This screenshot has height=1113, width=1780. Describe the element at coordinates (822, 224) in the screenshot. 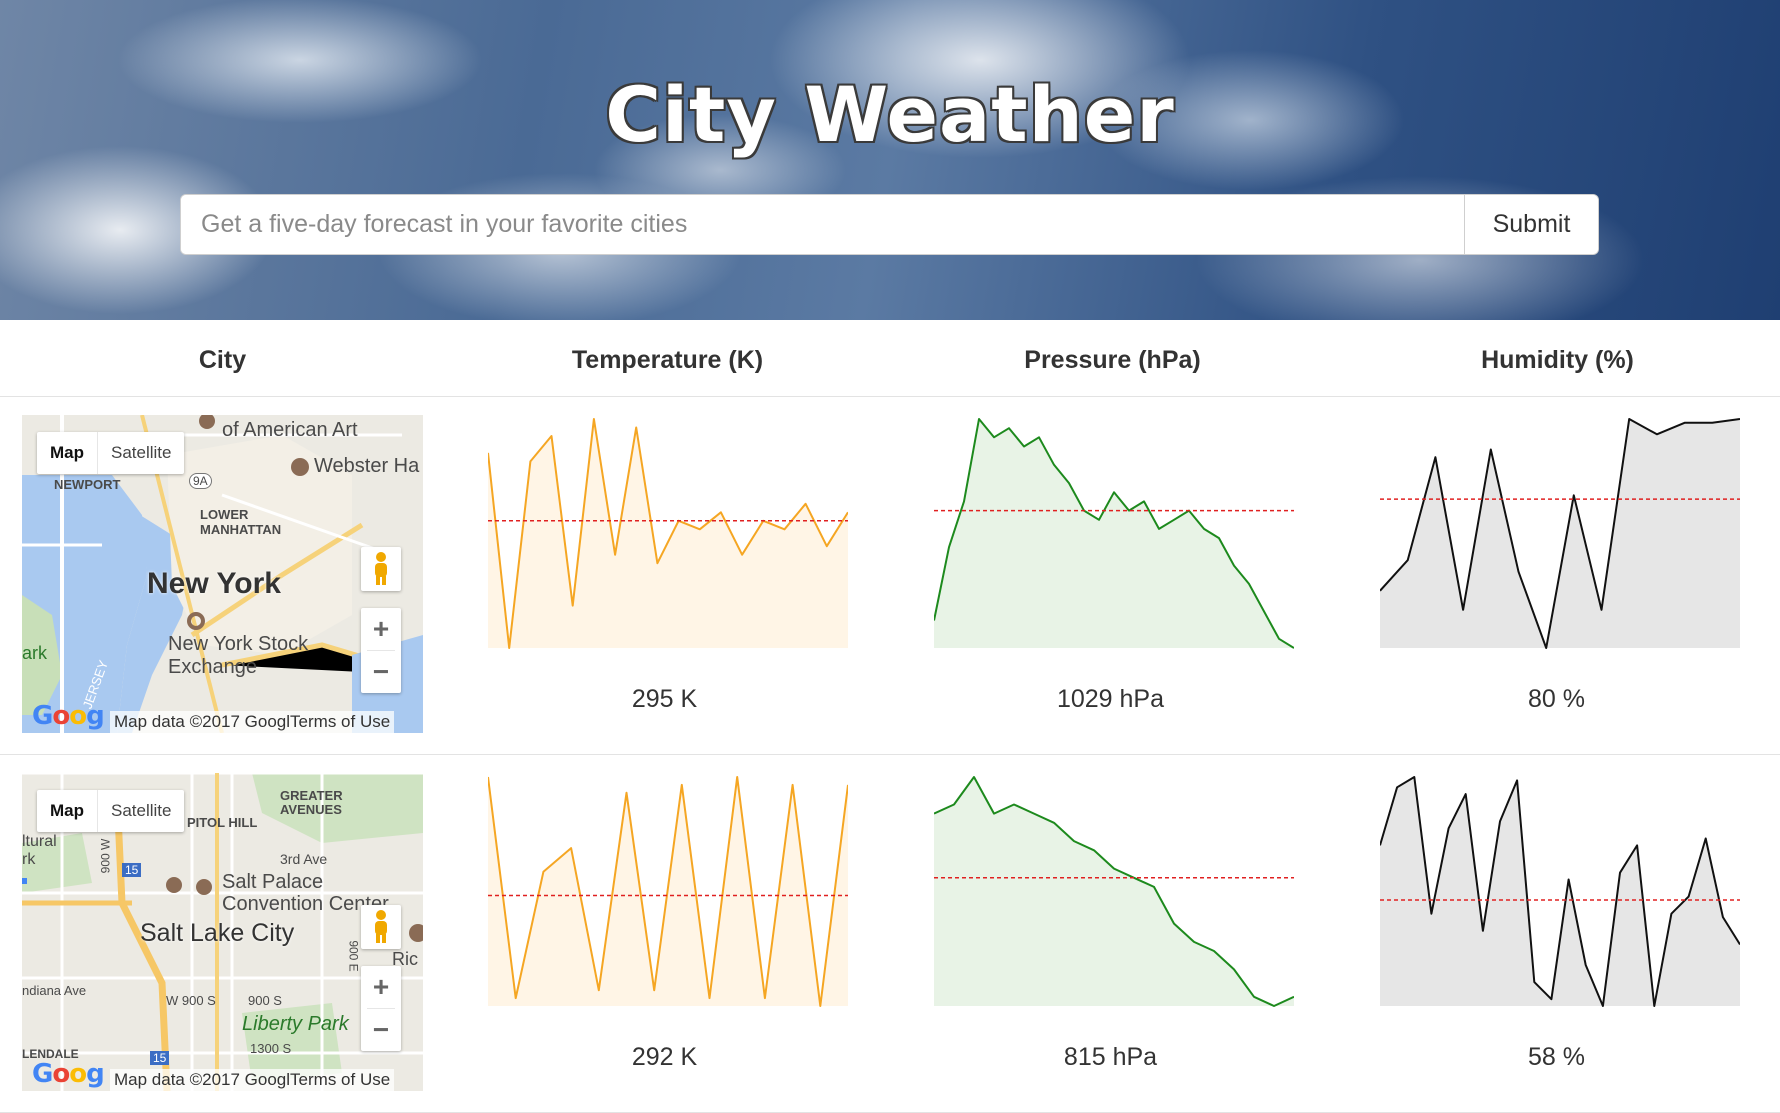

I see `search-input` at that location.